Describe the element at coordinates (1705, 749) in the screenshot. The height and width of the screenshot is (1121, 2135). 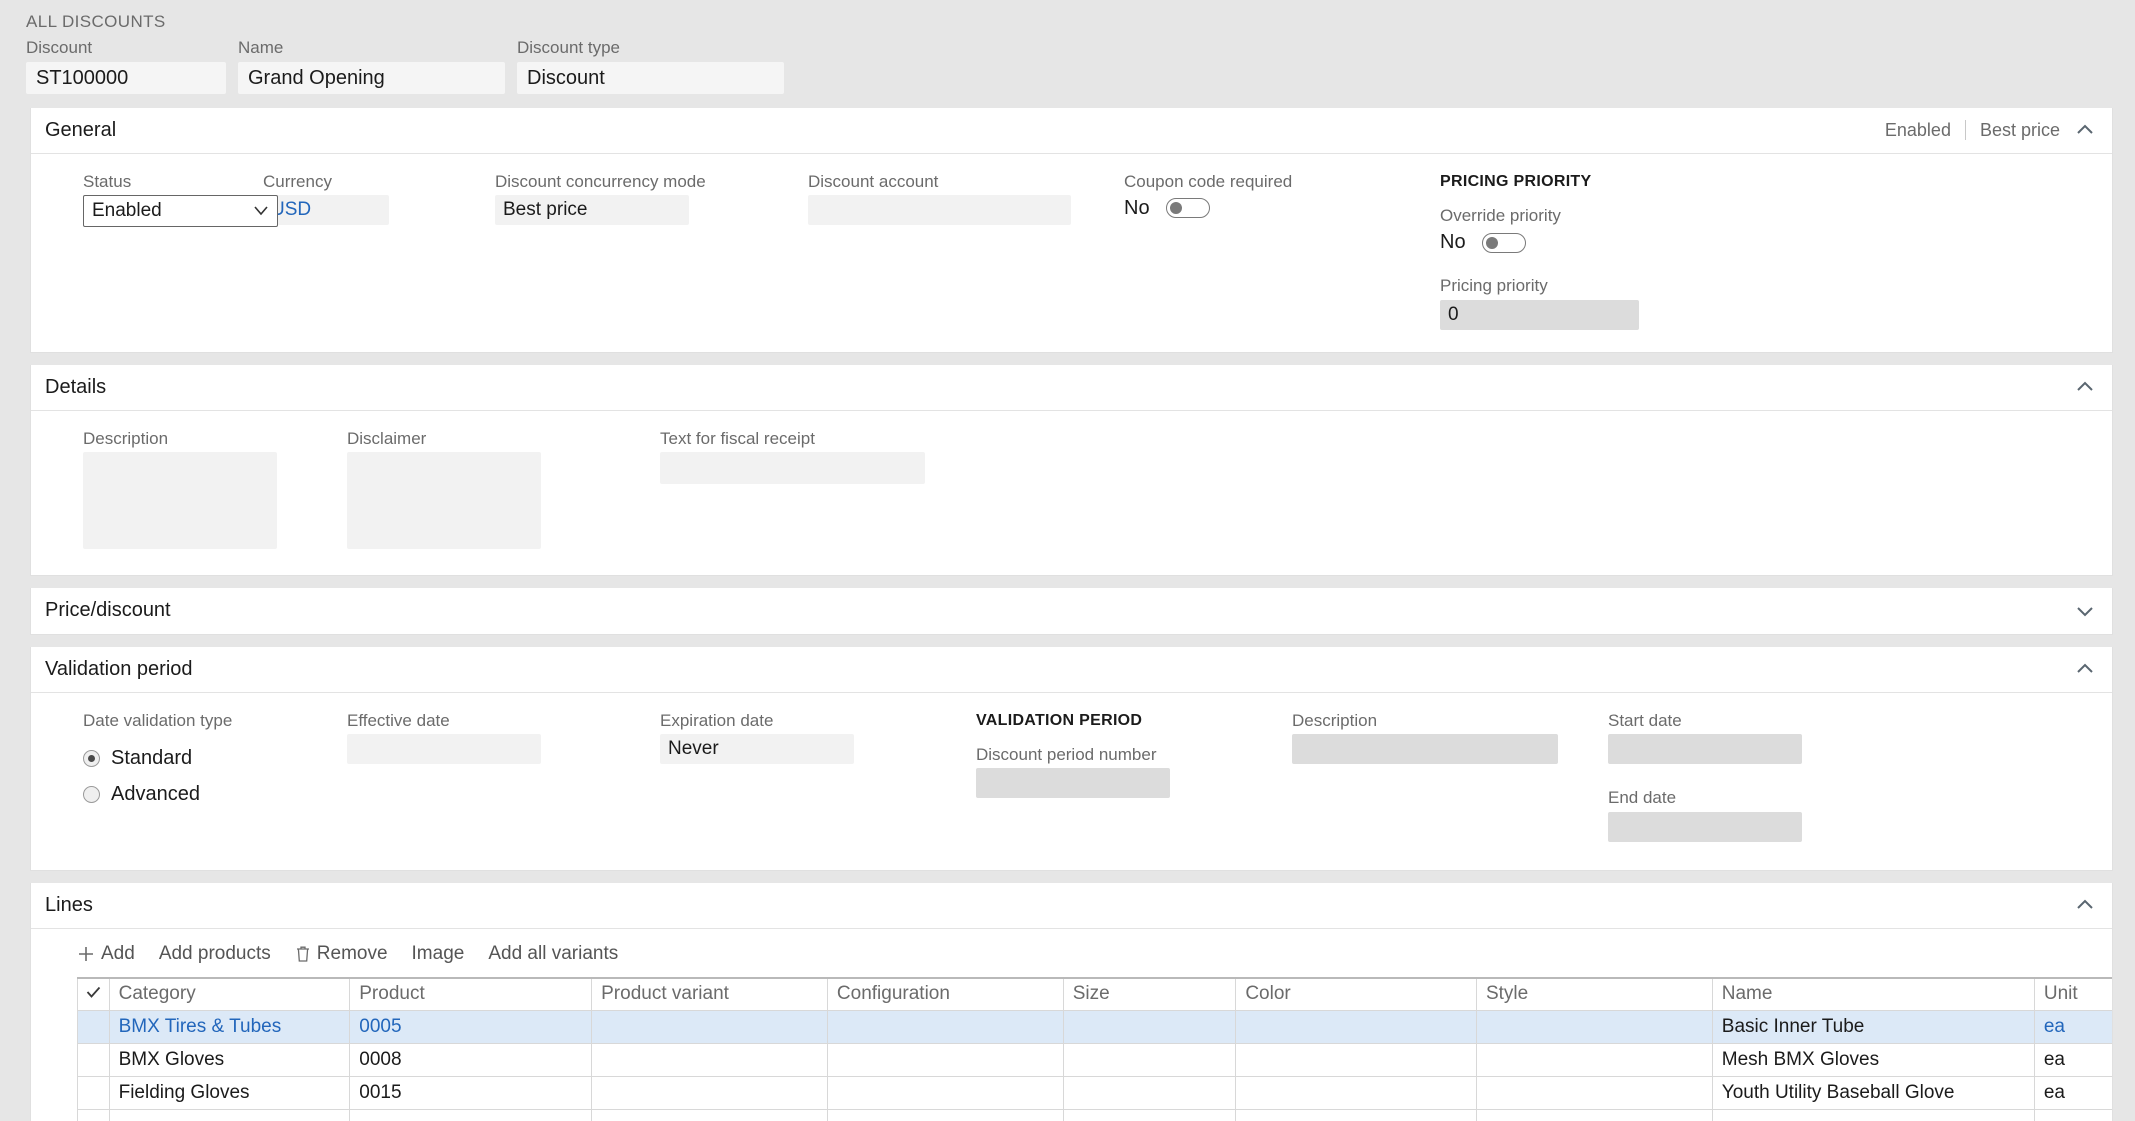
I see `start-date-value` at that location.